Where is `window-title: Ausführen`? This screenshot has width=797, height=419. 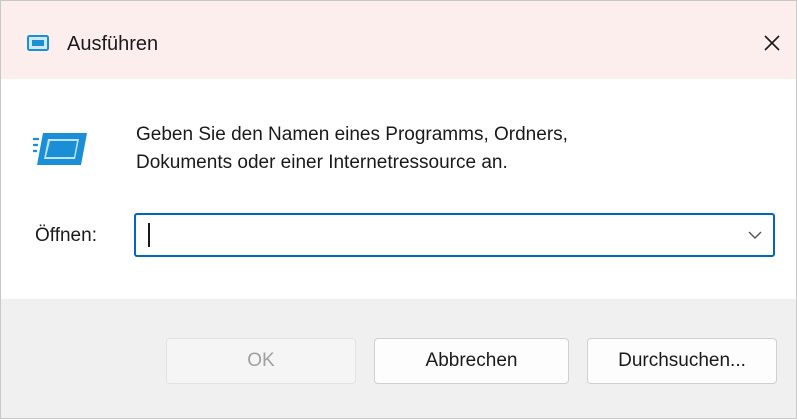
window-title: Ausführen is located at coordinates (113, 44).